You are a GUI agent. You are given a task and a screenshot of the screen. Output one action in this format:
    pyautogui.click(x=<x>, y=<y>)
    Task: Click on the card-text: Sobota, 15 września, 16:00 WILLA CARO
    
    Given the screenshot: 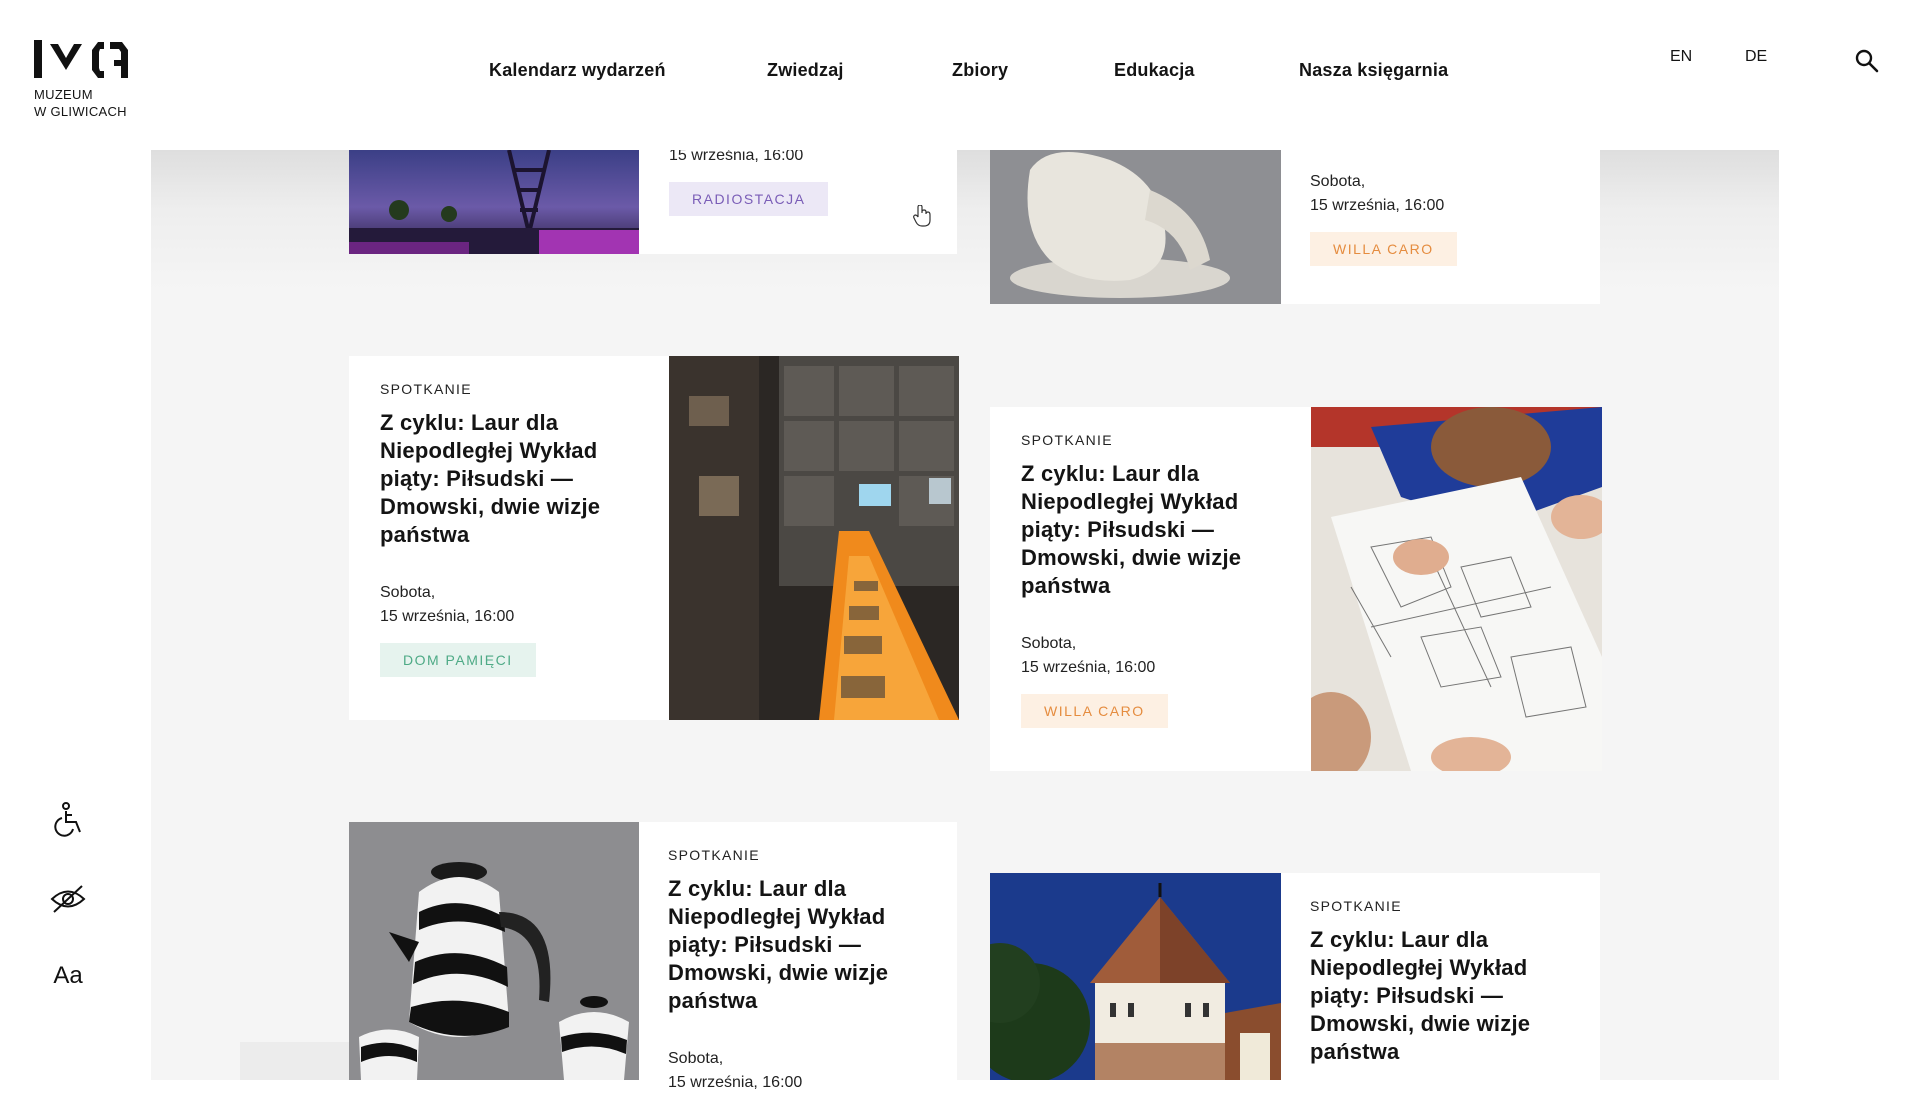 What is the action you would take?
    pyautogui.click(x=1450, y=218)
    